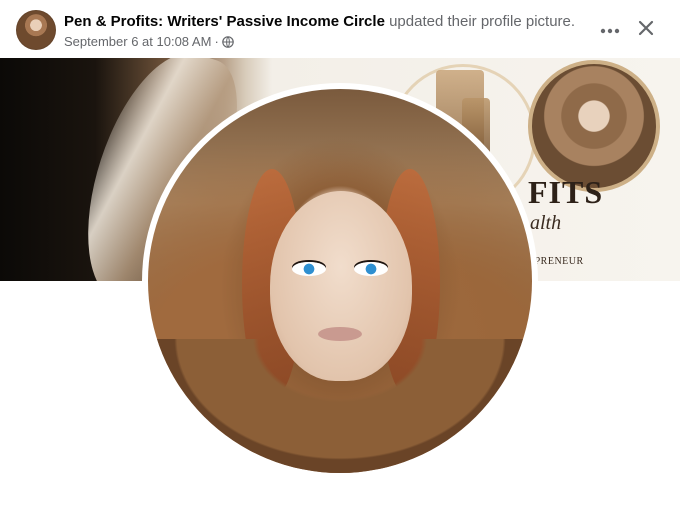 The image size is (680, 506). I want to click on more-options-button, so click(610, 30).